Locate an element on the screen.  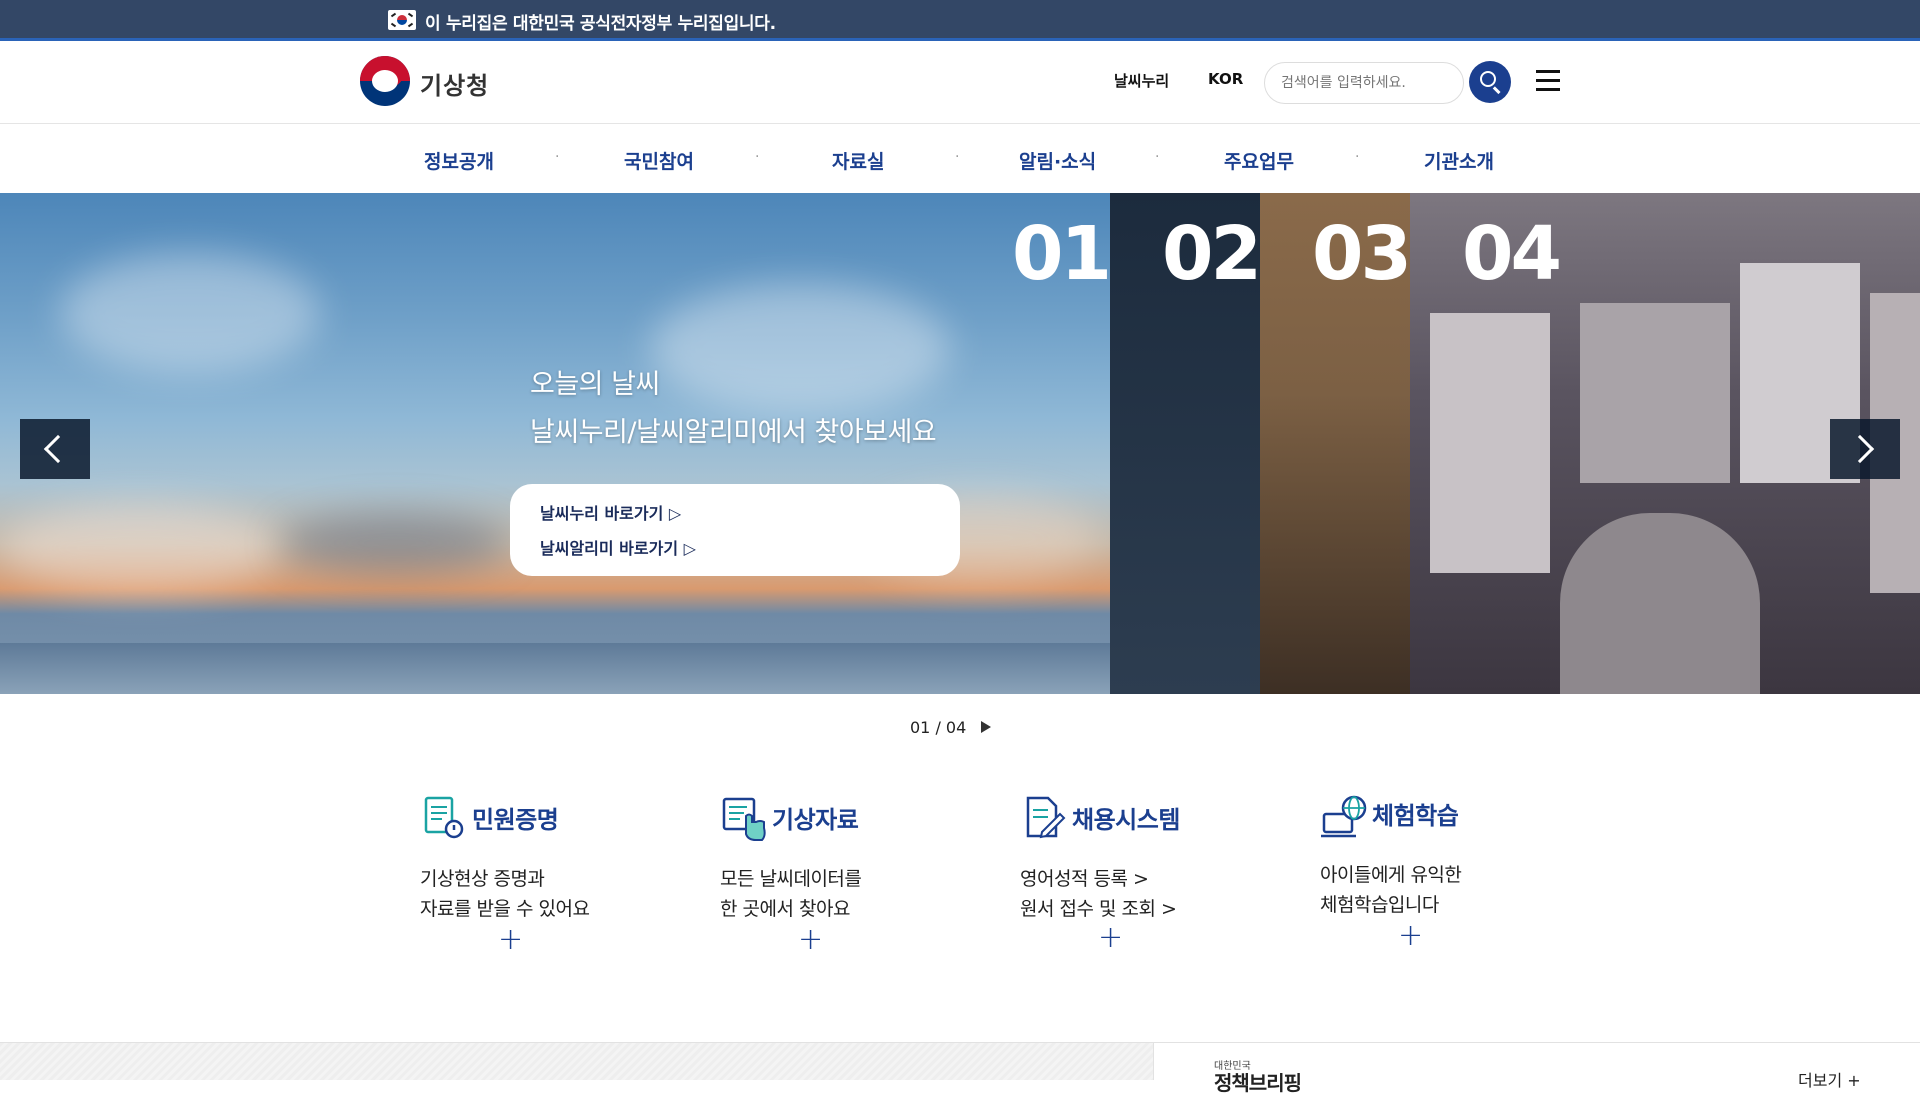
slide-number-2: 02 is located at coordinates (1212, 254).